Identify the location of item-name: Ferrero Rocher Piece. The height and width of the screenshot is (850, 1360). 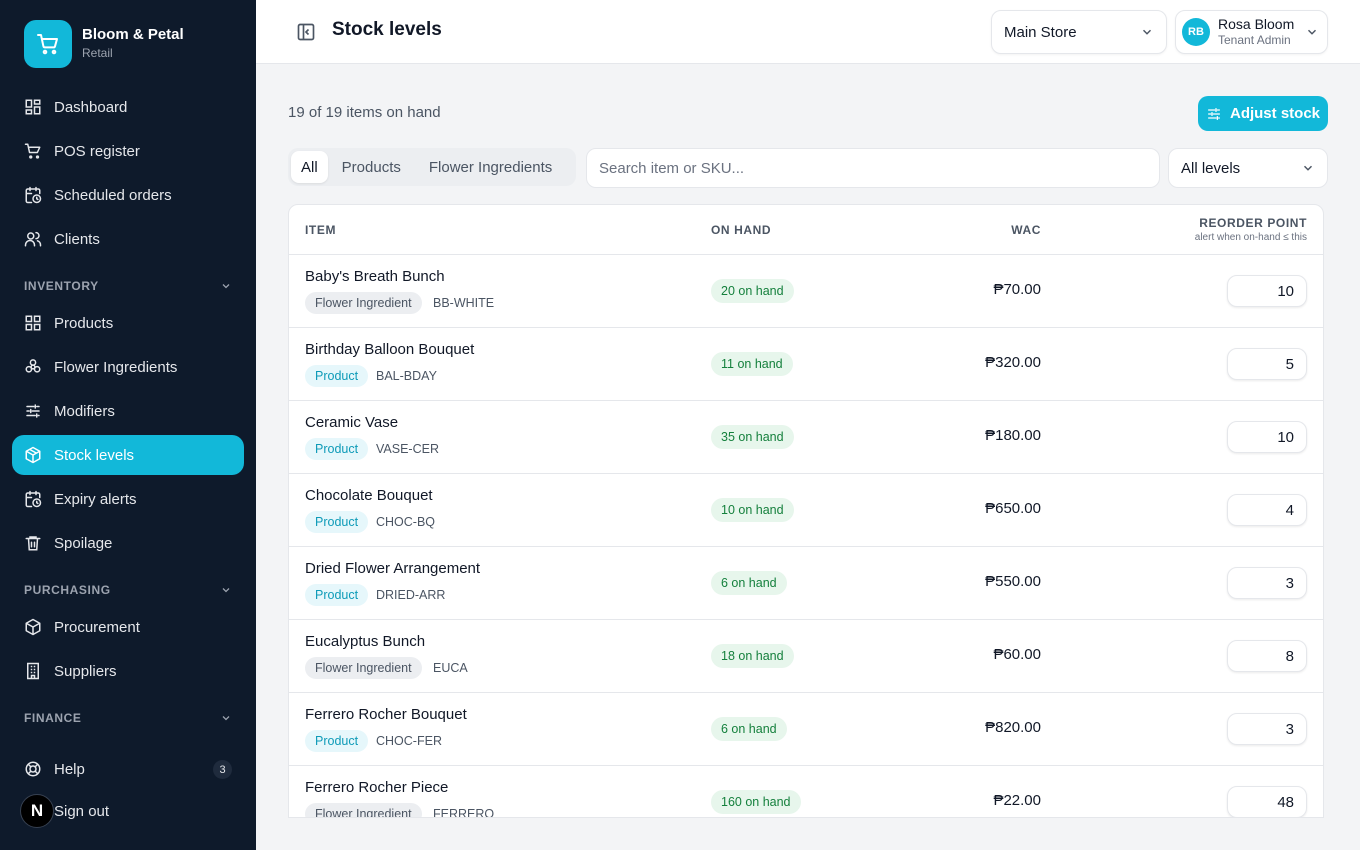
(377, 787).